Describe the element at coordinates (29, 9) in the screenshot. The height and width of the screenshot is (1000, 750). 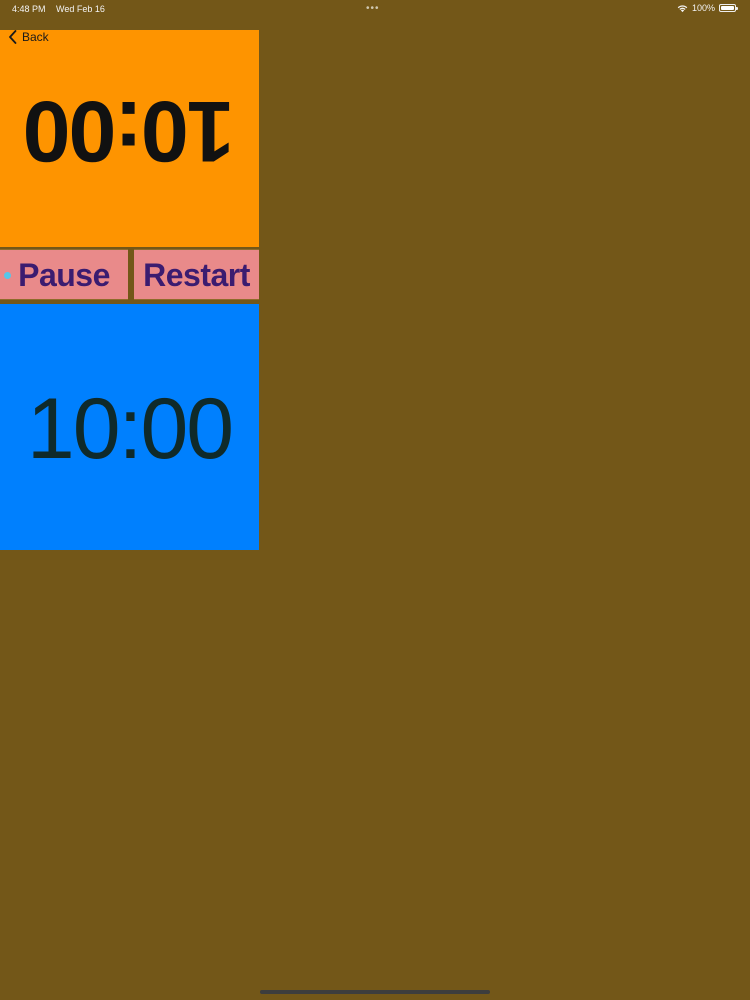
I see `status-time: 4:48 PM` at that location.